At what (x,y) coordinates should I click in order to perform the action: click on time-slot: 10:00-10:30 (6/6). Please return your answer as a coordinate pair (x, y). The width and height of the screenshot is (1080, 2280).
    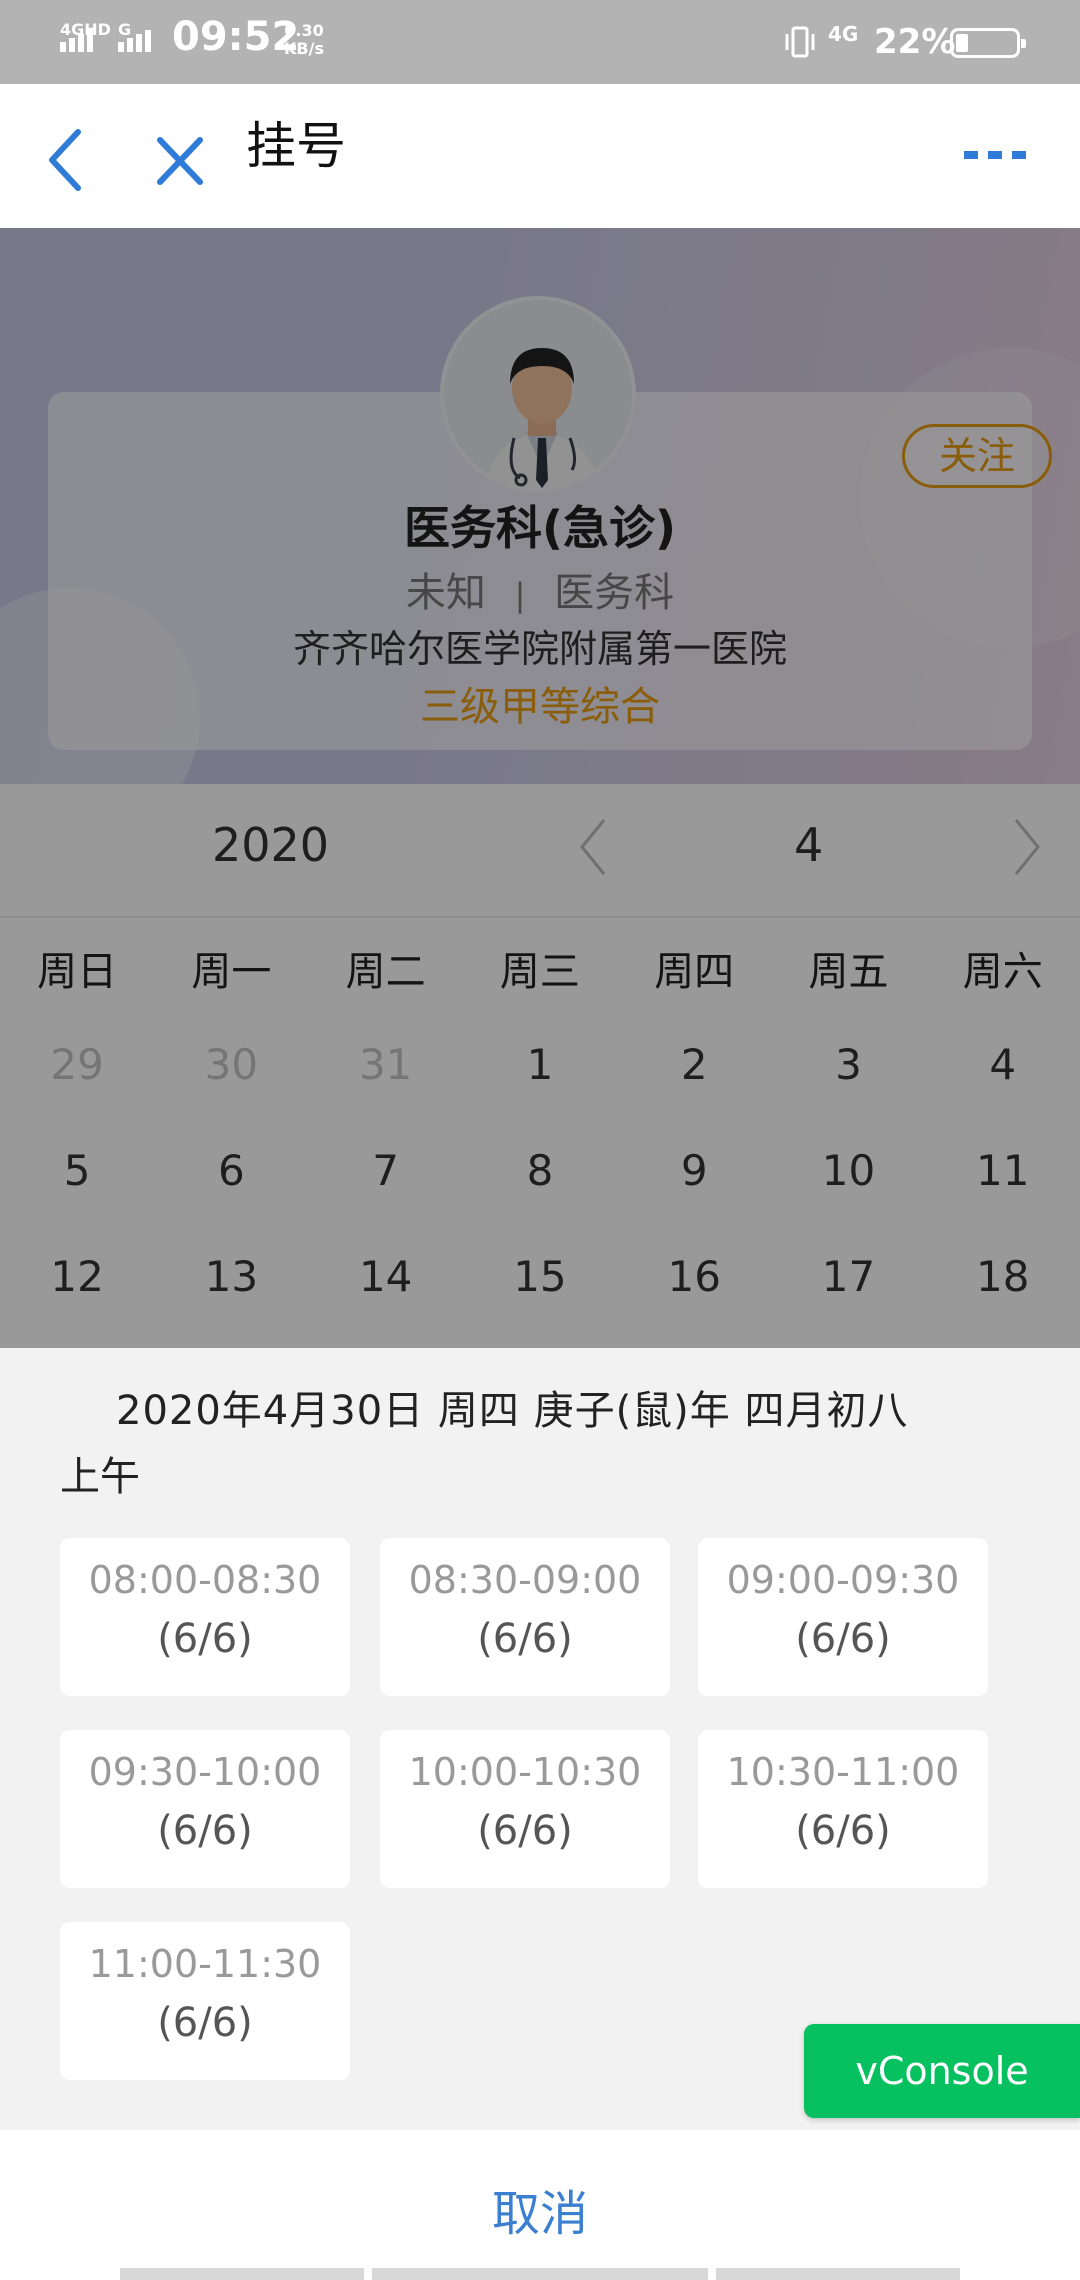
    Looking at the image, I should click on (525, 1809).